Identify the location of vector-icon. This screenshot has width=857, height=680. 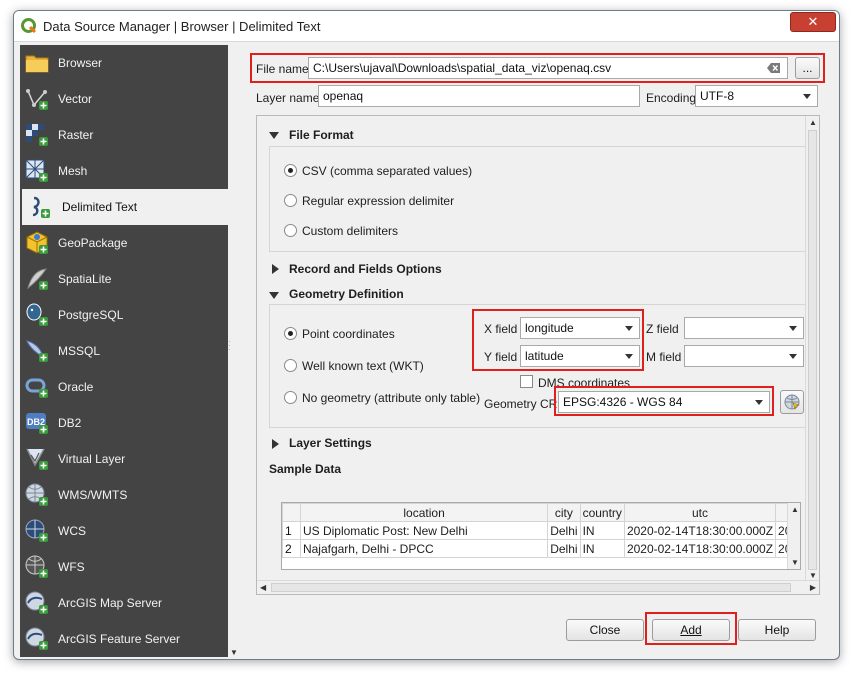
(37, 99).